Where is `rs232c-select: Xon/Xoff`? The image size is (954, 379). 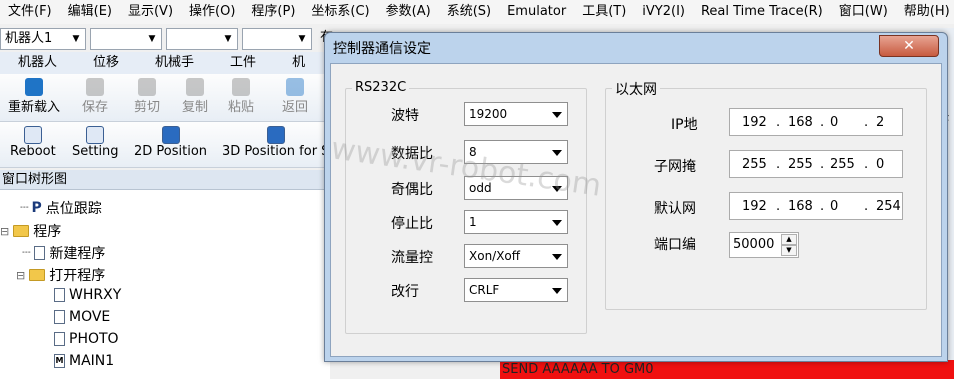 rs232c-select: Xon/Xoff is located at coordinates (516, 256).